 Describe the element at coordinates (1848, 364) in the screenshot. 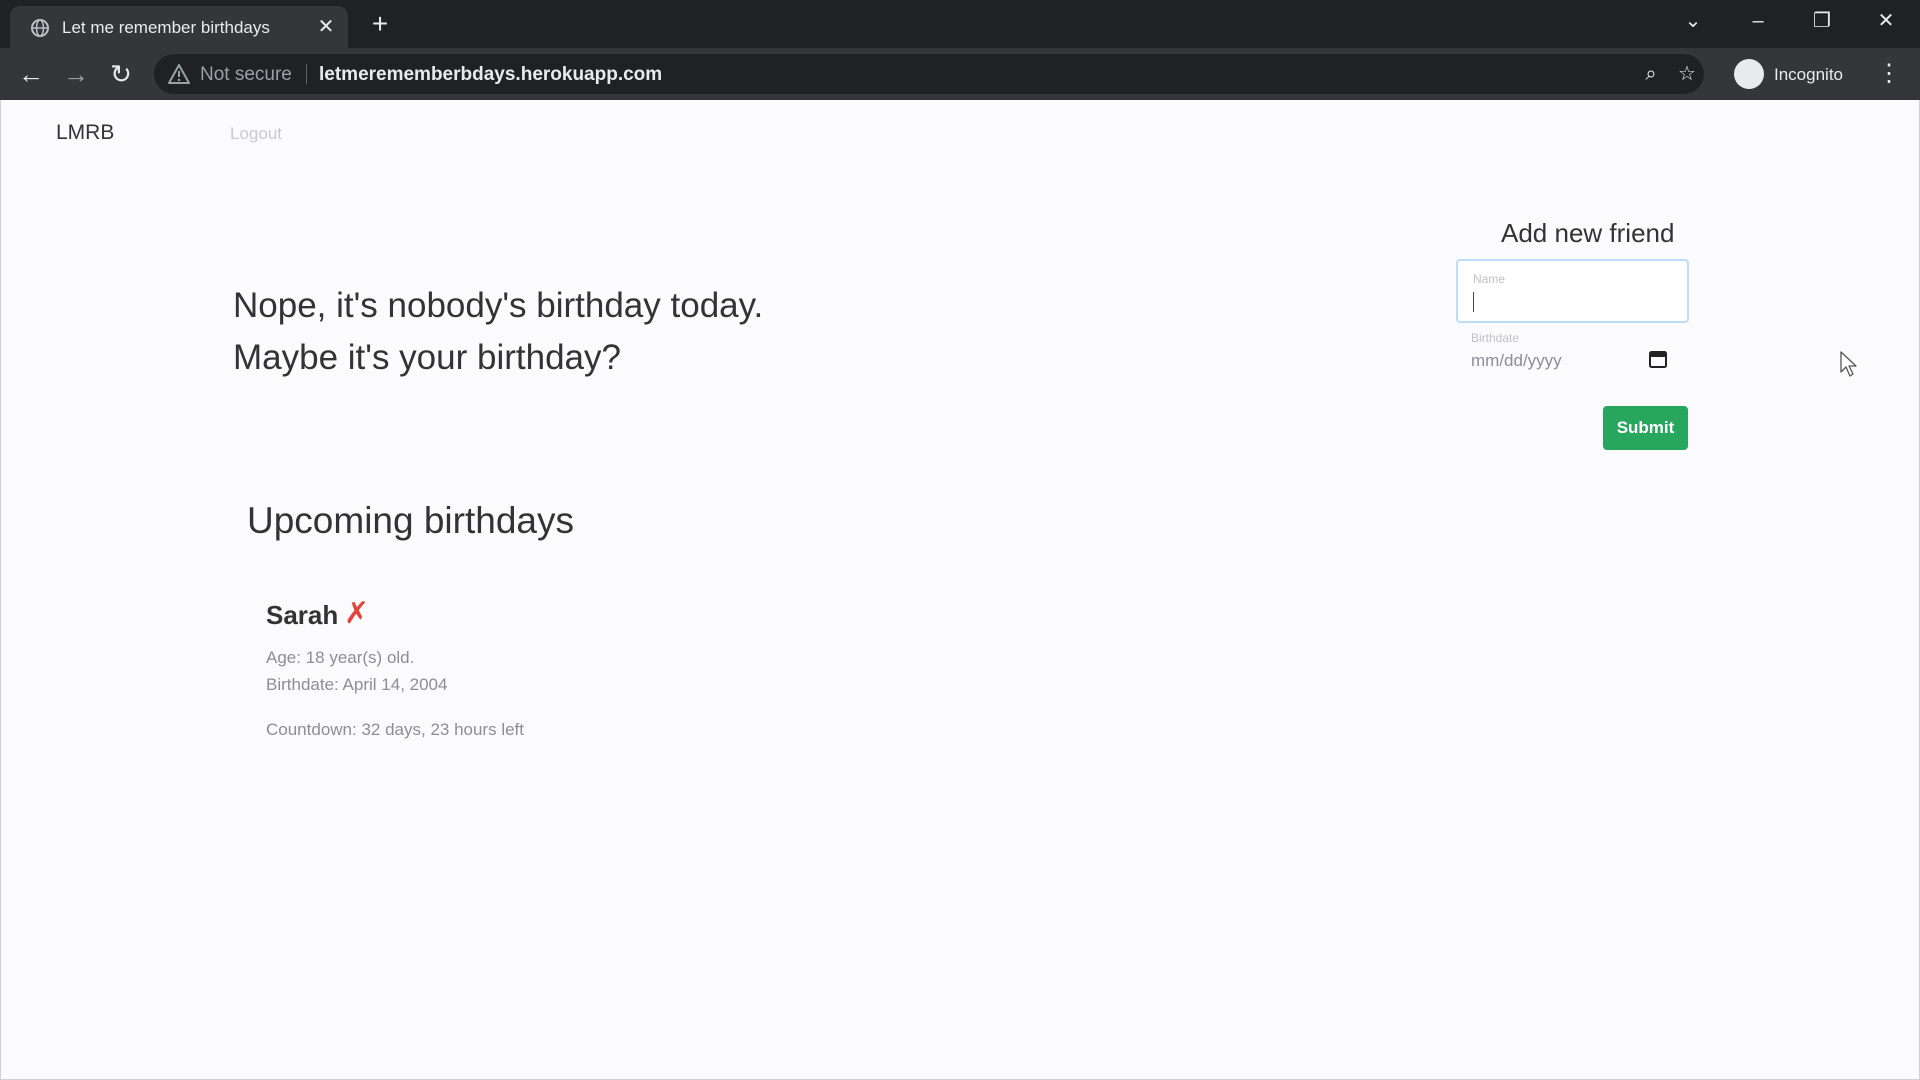

I see `mouse-pointer-icon` at that location.